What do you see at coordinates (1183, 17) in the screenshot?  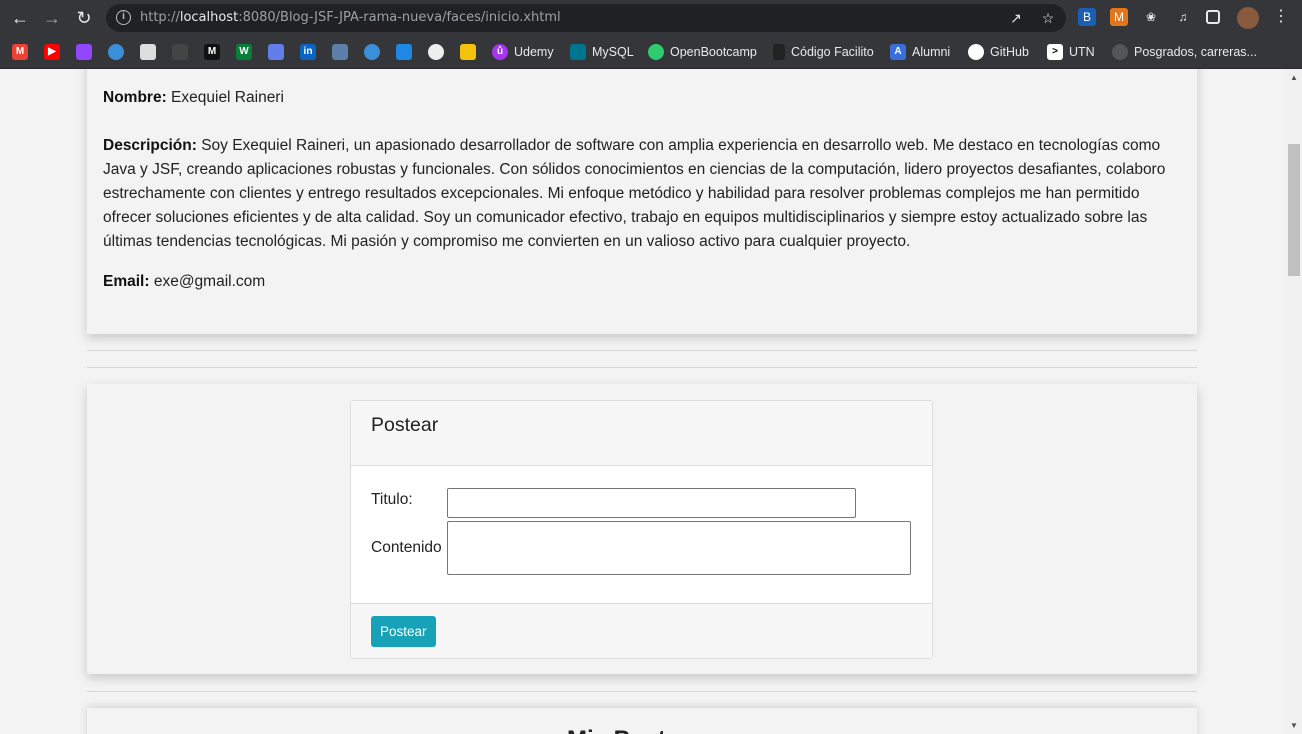 I see `media-icon: ♫` at bounding box center [1183, 17].